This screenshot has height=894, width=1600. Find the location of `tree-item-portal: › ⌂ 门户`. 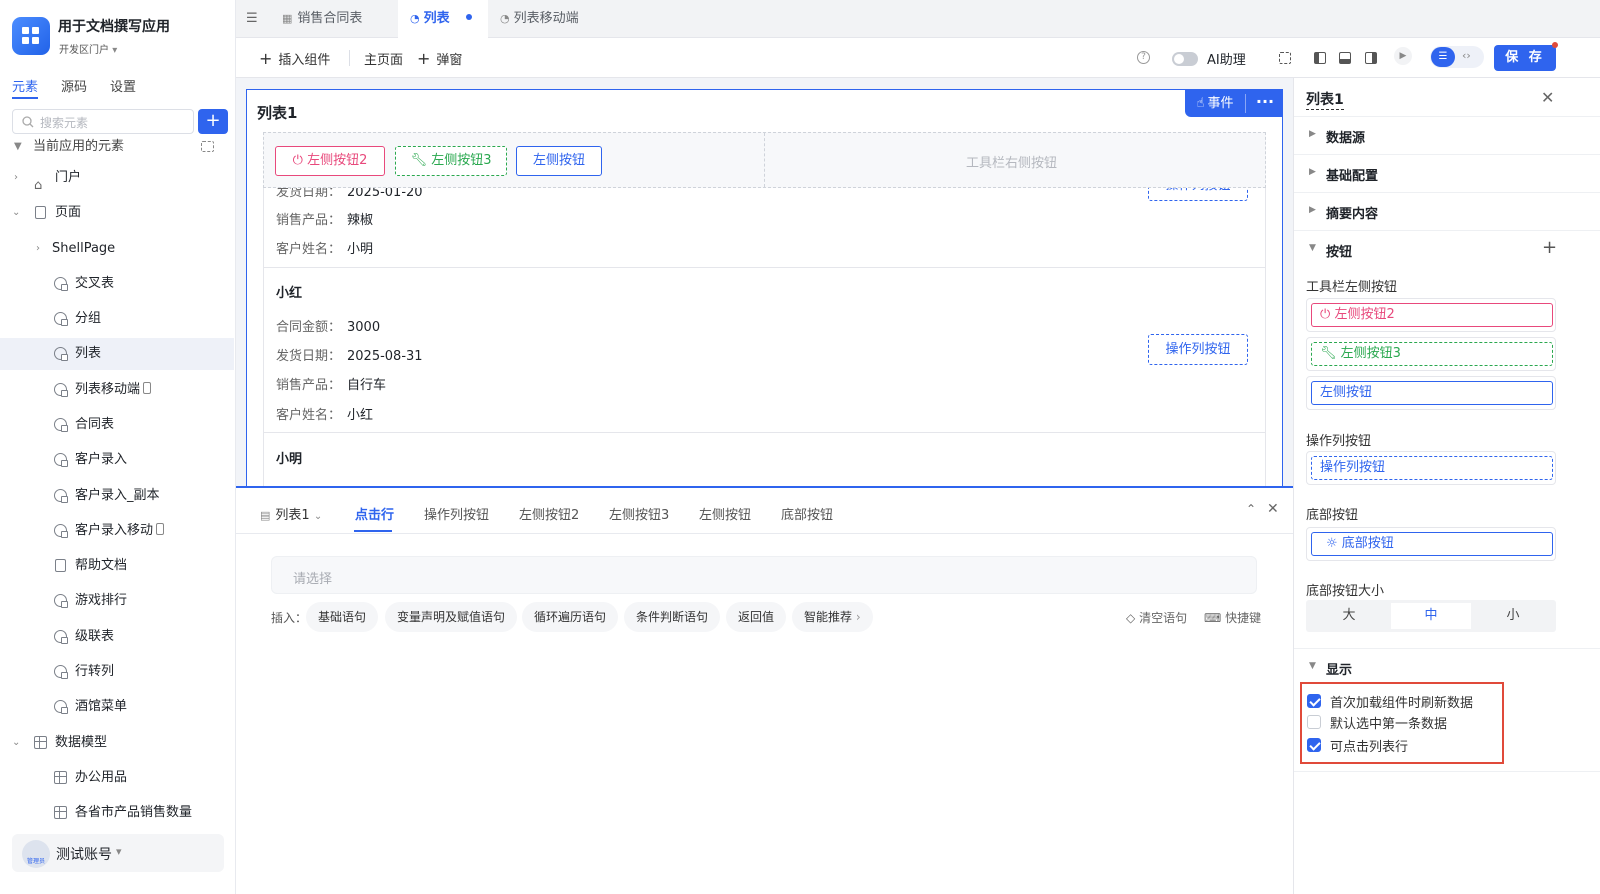

tree-item-portal: › ⌂ 门户 is located at coordinates (117, 178).